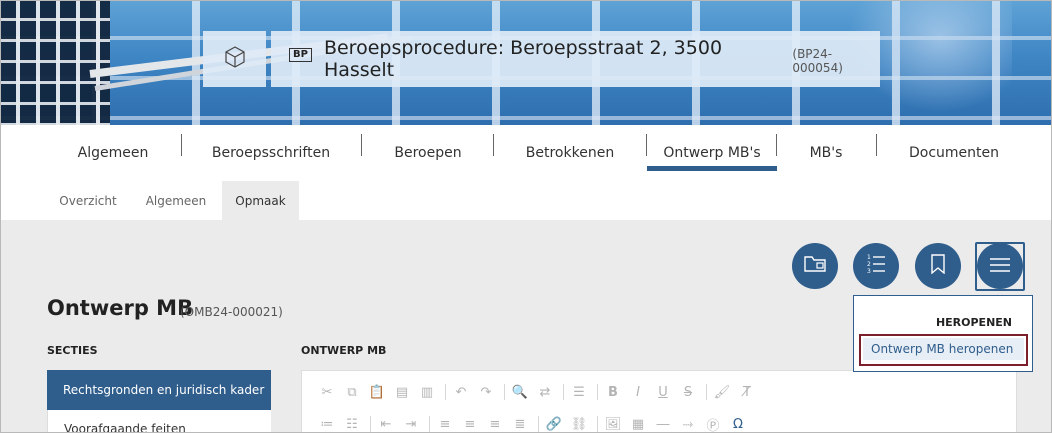 This screenshot has height=433, width=1052. Describe the element at coordinates (554, 424) in the screenshot. I see `link-icon: 🔗` at that location.